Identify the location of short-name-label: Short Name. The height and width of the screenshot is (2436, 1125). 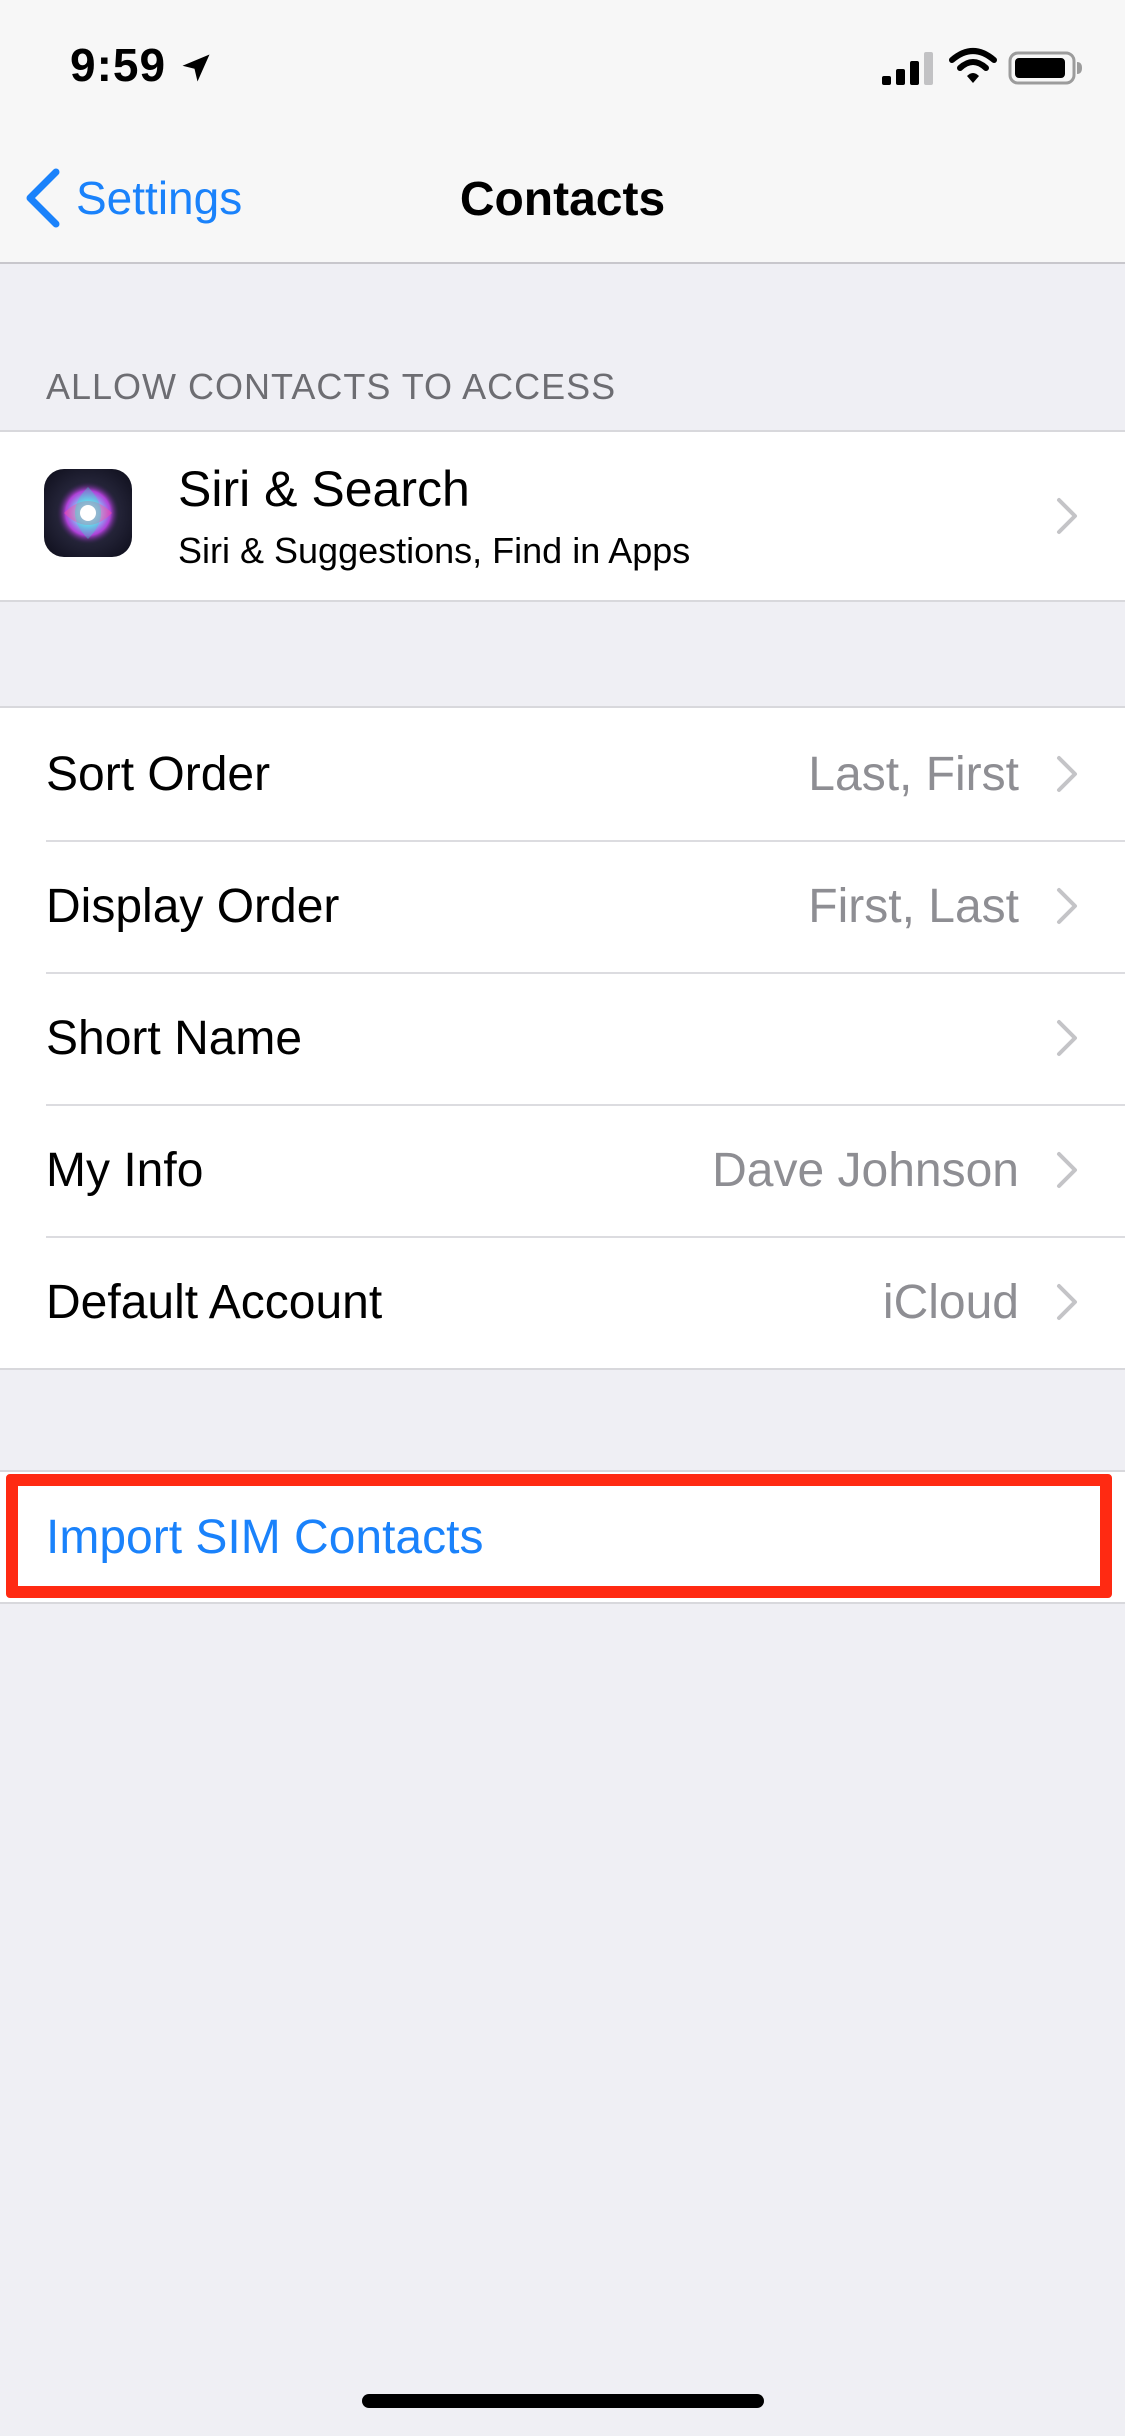
(174, 1038).